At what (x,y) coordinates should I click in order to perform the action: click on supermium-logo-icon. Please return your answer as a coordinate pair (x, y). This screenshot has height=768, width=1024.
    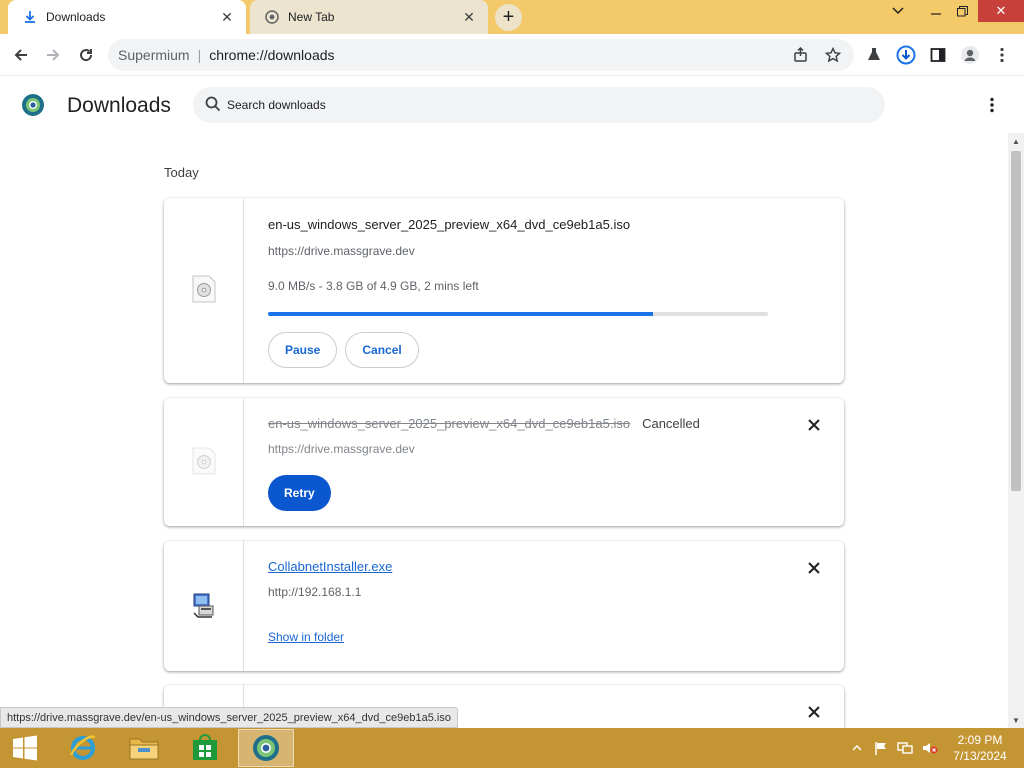
    Looking at the image, I should click on (33, 105).